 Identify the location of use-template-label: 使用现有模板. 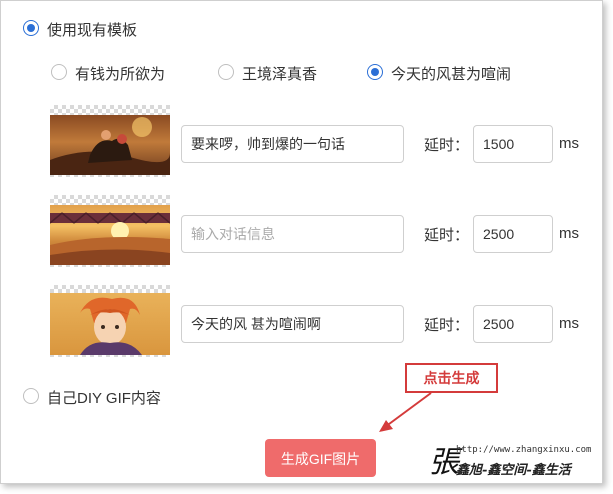
(92, 30).